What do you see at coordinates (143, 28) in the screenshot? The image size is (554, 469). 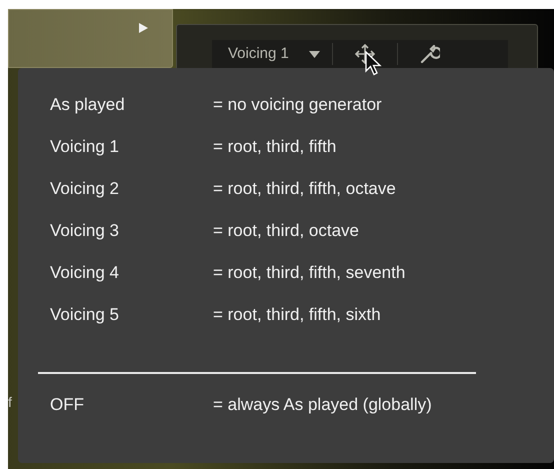 I see `play-icon` at bounding box center [143, 28].